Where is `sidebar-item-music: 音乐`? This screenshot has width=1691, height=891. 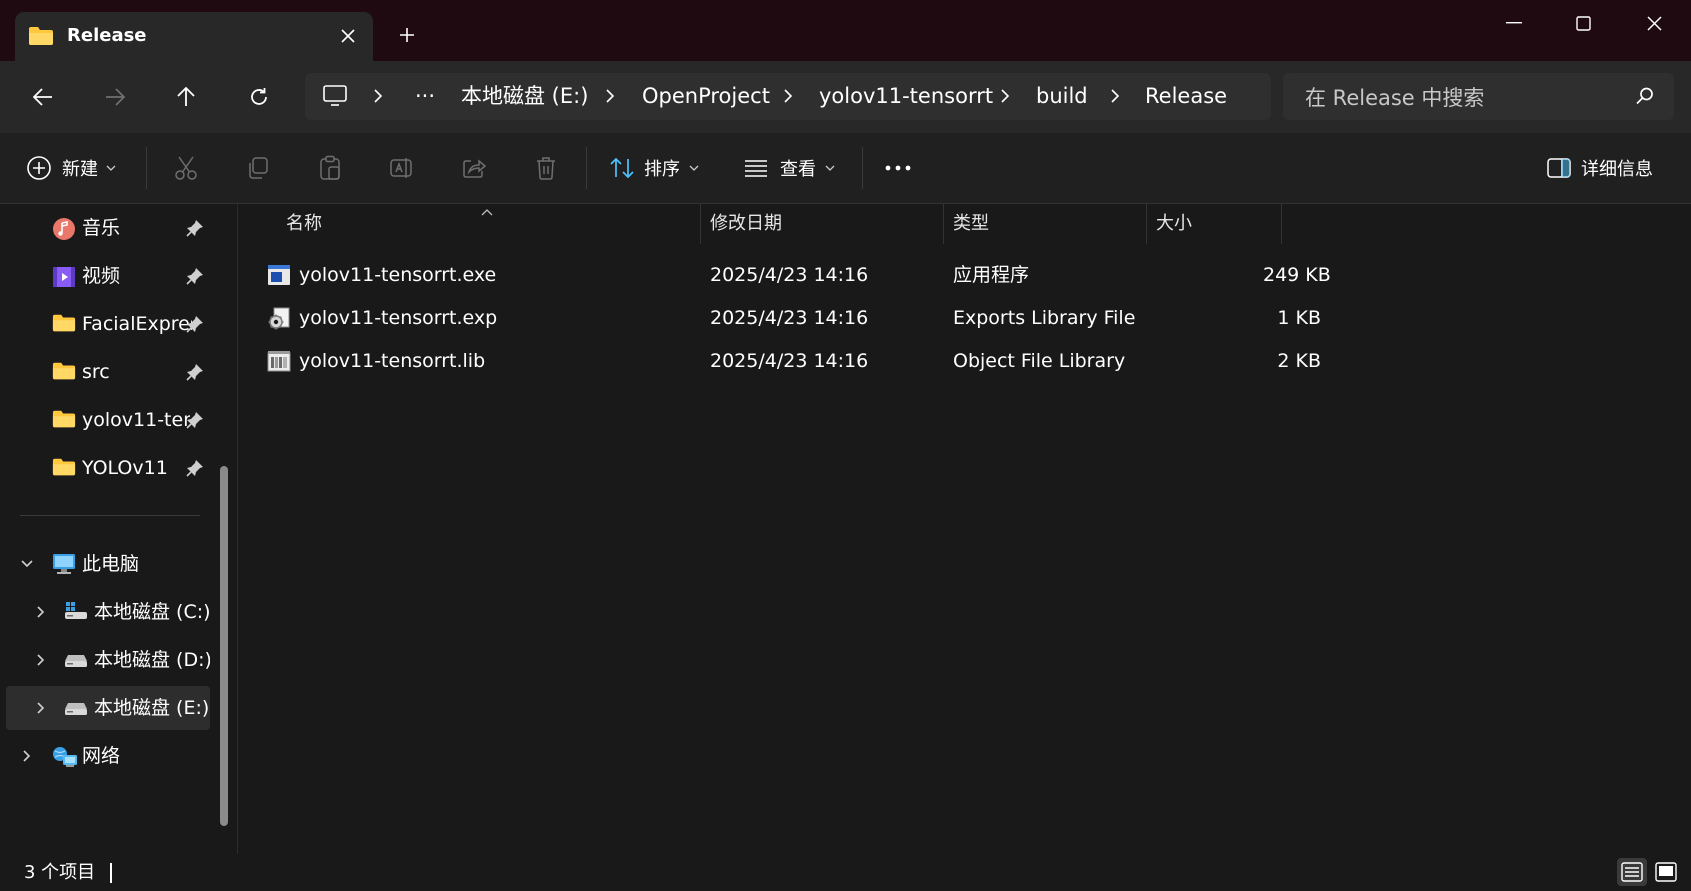 sidebar-item-music: 音乐 is located at coordinates (108, 228).